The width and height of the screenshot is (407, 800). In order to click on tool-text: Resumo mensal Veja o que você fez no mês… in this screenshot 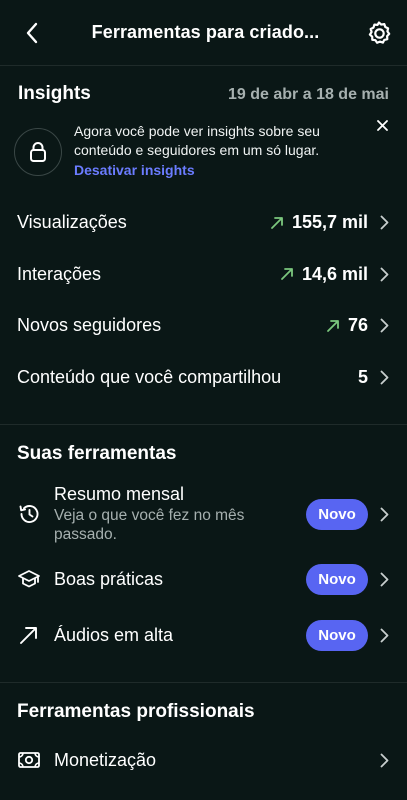, I will do `click(180, 514)`.